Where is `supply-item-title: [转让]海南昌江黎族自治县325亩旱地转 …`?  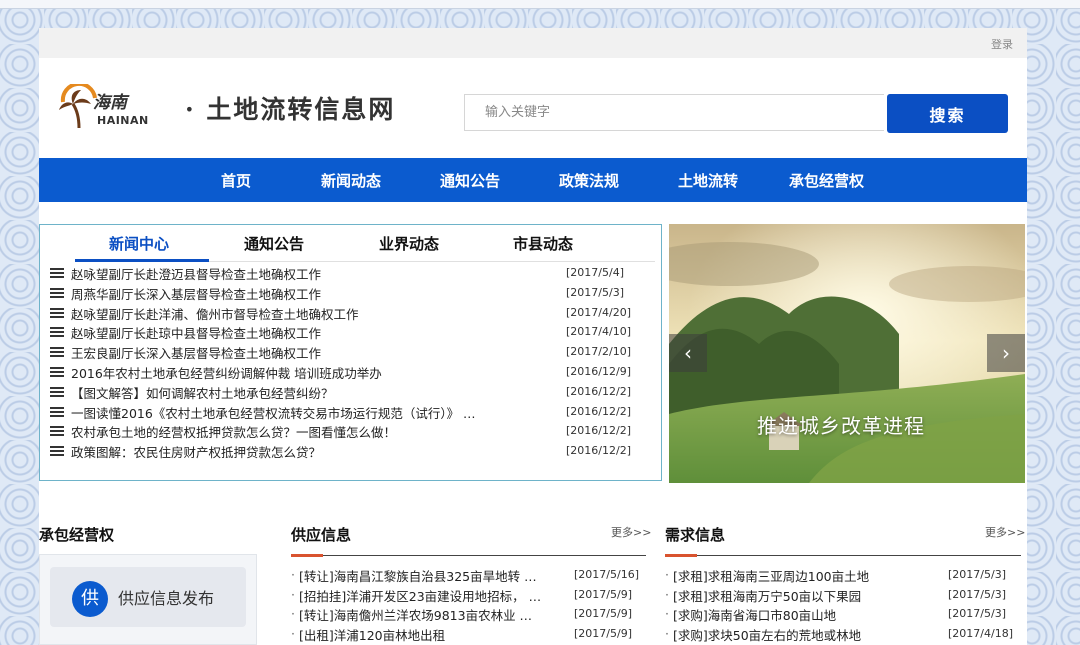 supply-item-title: [转让]海南昌江黎族自治县325亩旱地转 … is located at coordinates (429, 575).